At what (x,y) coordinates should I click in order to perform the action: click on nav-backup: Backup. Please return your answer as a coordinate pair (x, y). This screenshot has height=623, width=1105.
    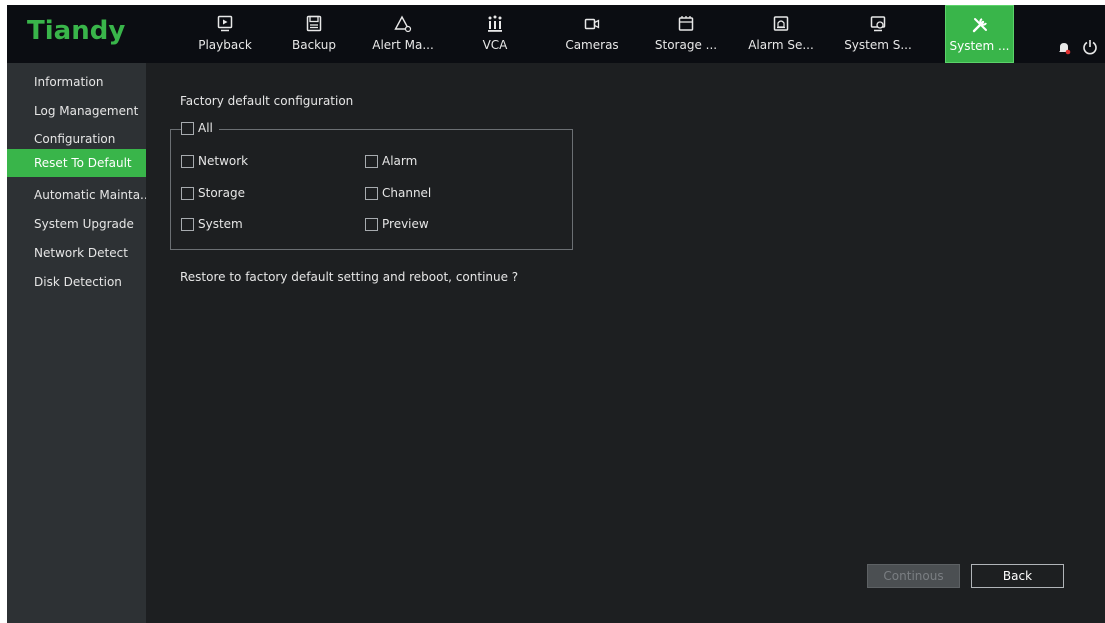
    Looking at the image, I should click on (314, 34).